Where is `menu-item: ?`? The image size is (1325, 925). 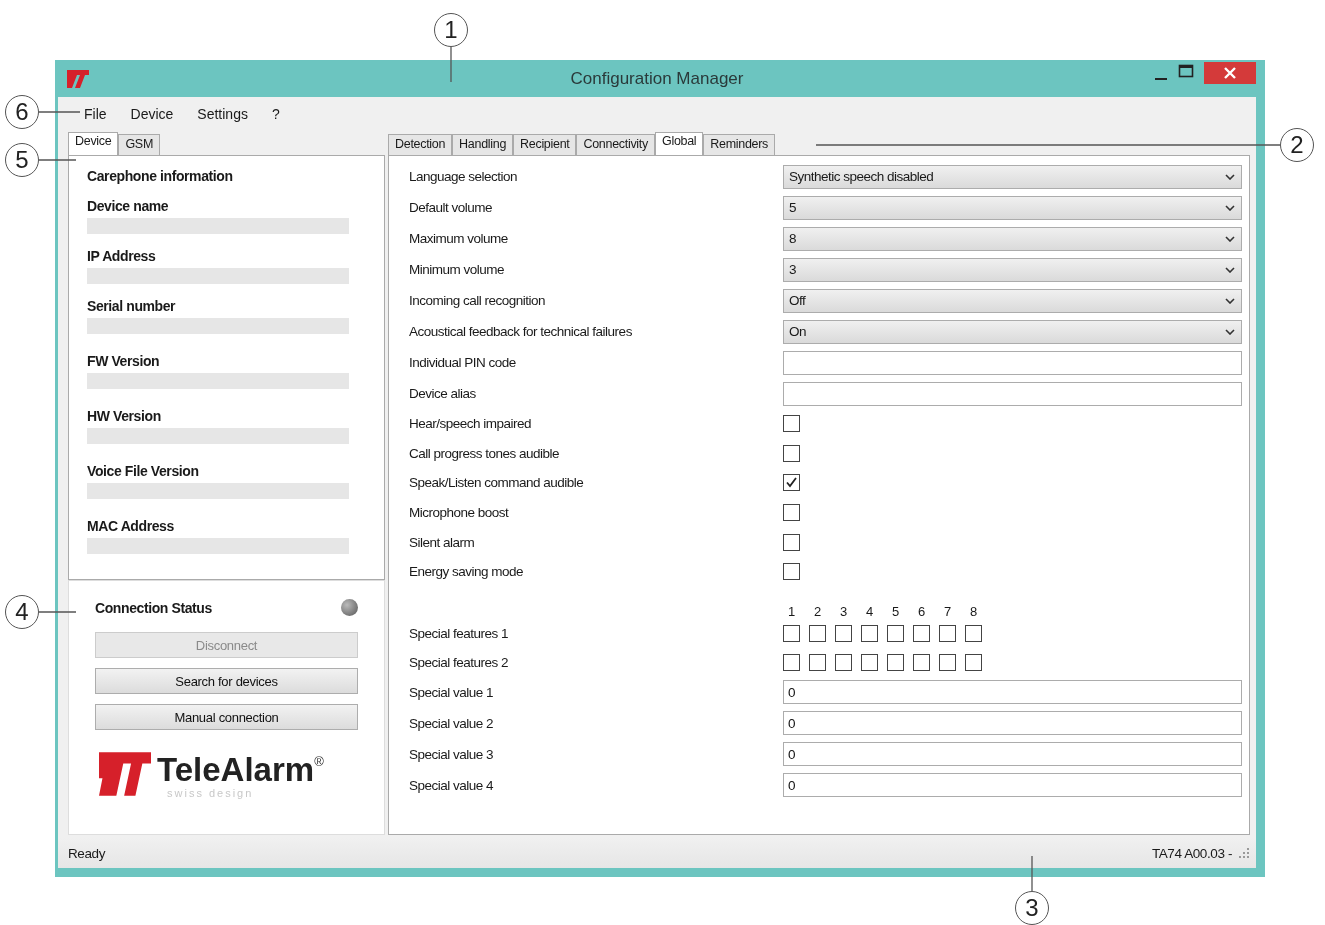 menu-item: ? is located at coordinates (275, 113).